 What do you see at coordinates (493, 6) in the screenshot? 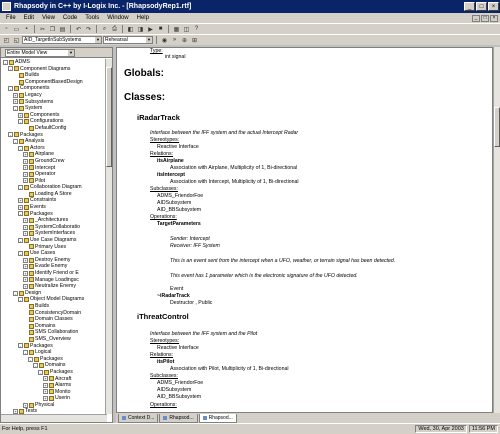
I see `close-button: ×` at bounding box center [493, 6].